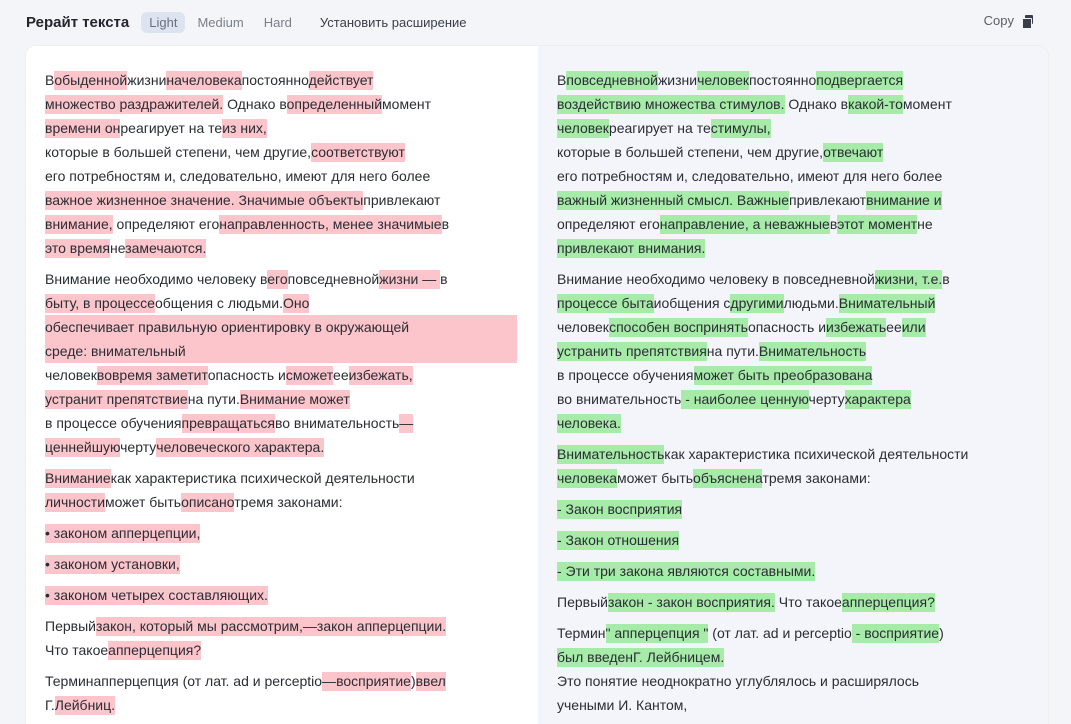 The height and width of the screenshot is (724, 1071). What do you see at coordinates (163, 22) in the screenshot?
I see `tab-light: Light` at bounding box center [163, 22].